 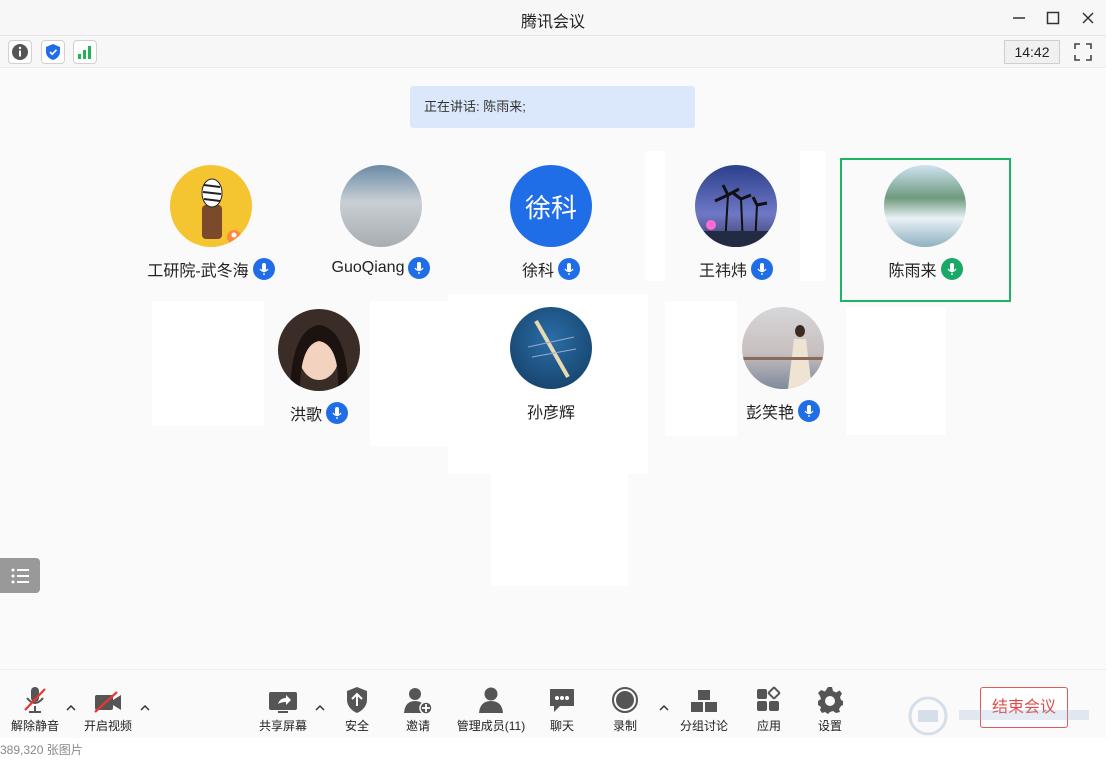 I want to click on member-list-toggle-icon, so click(x=20, y=575).